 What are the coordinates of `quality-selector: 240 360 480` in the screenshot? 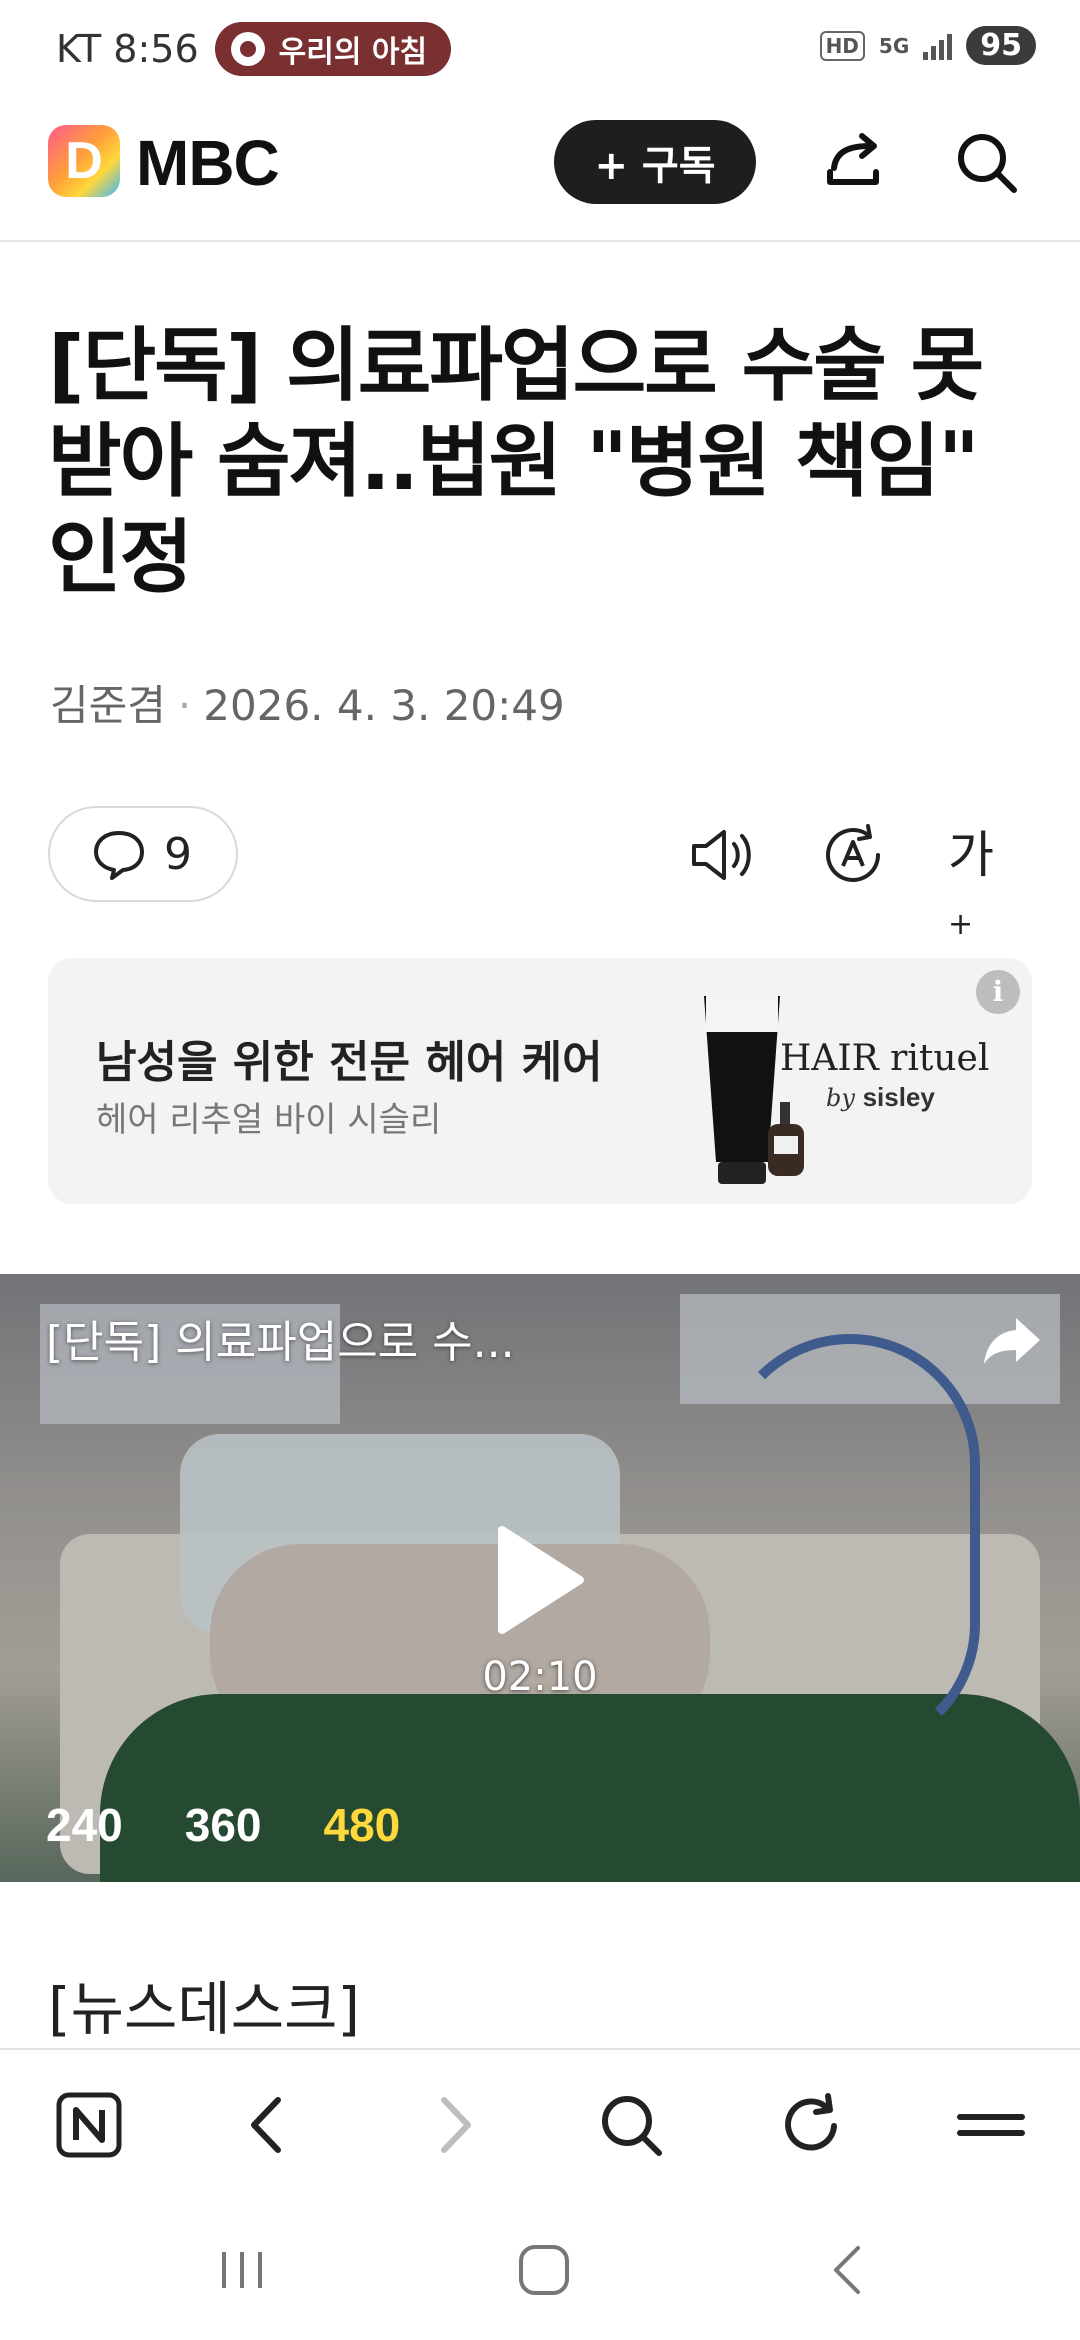 It's located at (223, 1825).